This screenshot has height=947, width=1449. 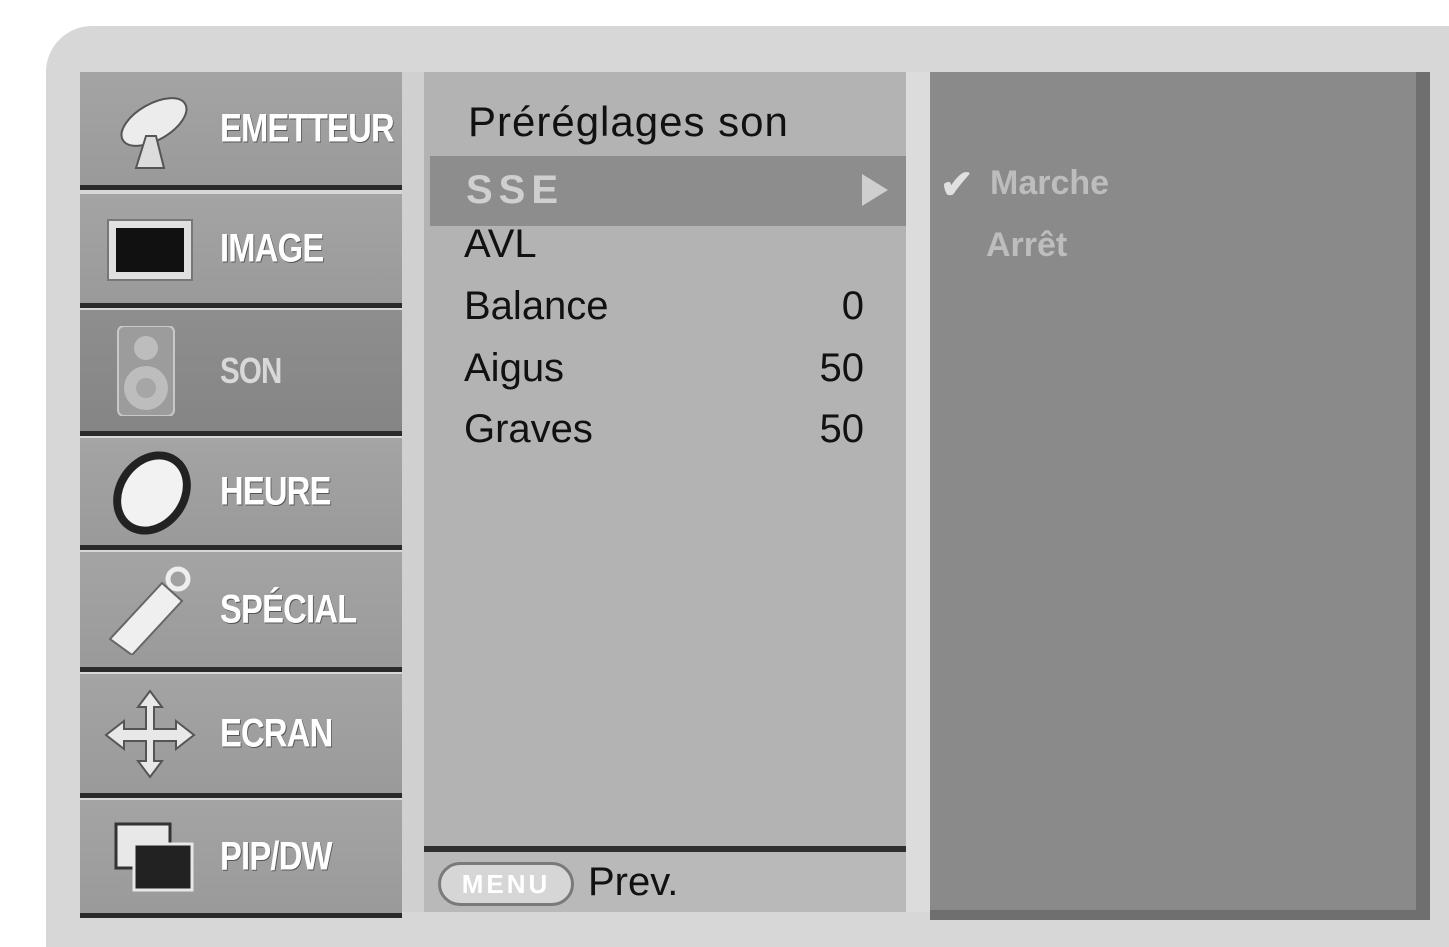 What do you see at coordinates (664, 371) in the screenshot?
I see `submenu-item-aigus: Aigus 50` at bounding box center [664, 371].